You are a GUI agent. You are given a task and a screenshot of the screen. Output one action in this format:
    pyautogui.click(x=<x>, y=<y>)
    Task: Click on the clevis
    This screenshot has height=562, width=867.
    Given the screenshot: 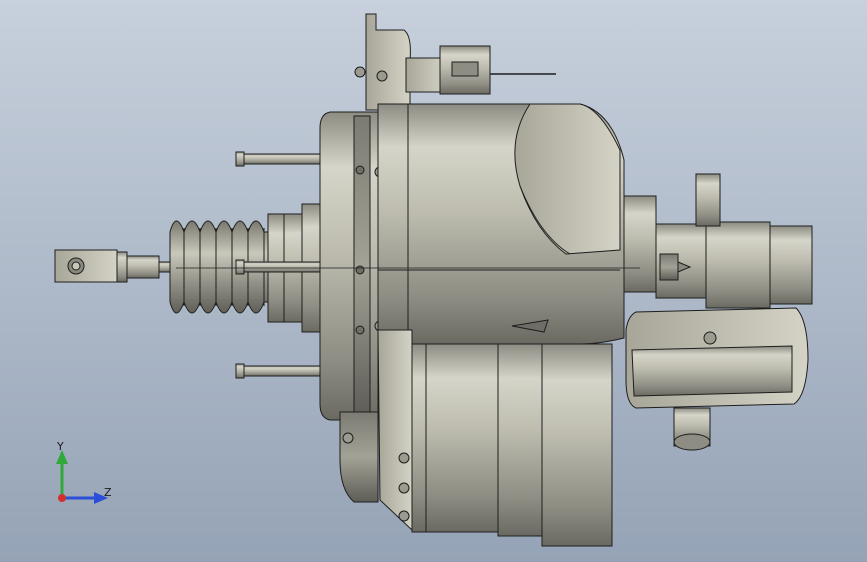 What is the action you would take?
    pyautogui.click(x=117, y=266)
    